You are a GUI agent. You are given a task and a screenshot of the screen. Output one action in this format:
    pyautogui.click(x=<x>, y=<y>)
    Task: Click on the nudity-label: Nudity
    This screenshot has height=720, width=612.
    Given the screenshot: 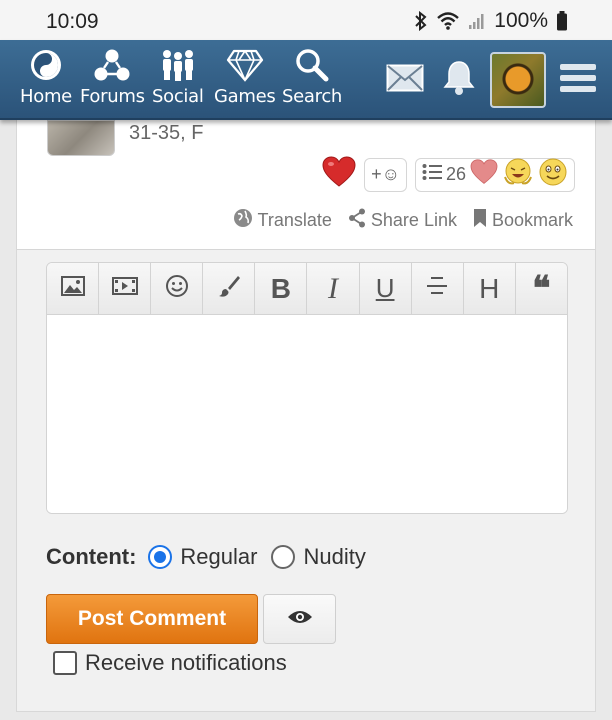 What is the action you would take?
    pyautogui.click(x=334, y=556)
    